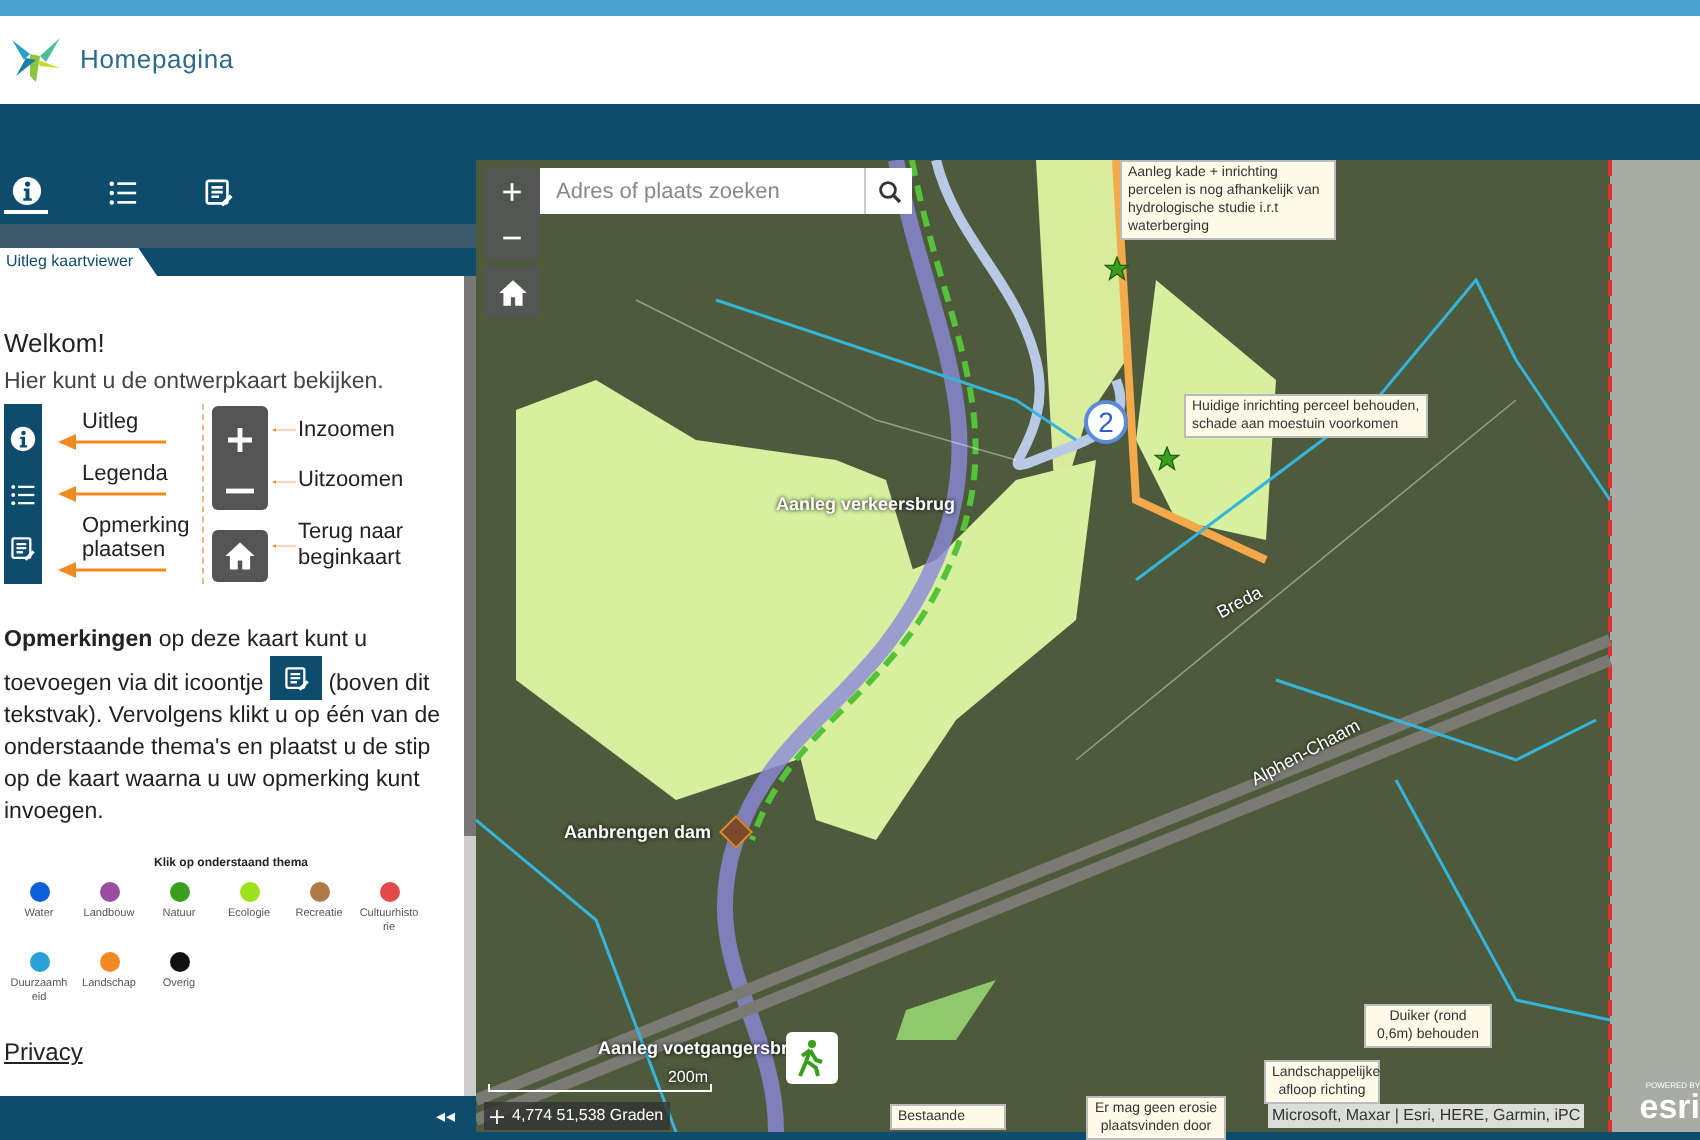 The height and width of the screenshot is (1140, 1700). I want to click on welcome-heading: Welkom!, so click(55, 344).